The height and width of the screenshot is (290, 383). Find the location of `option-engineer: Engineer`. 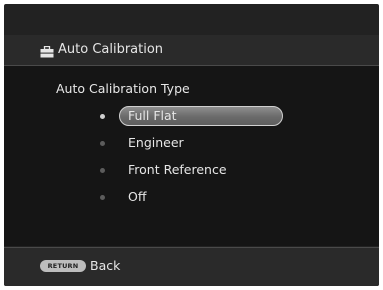

option-engineer: Engineer is located at coordinates (200, 144).